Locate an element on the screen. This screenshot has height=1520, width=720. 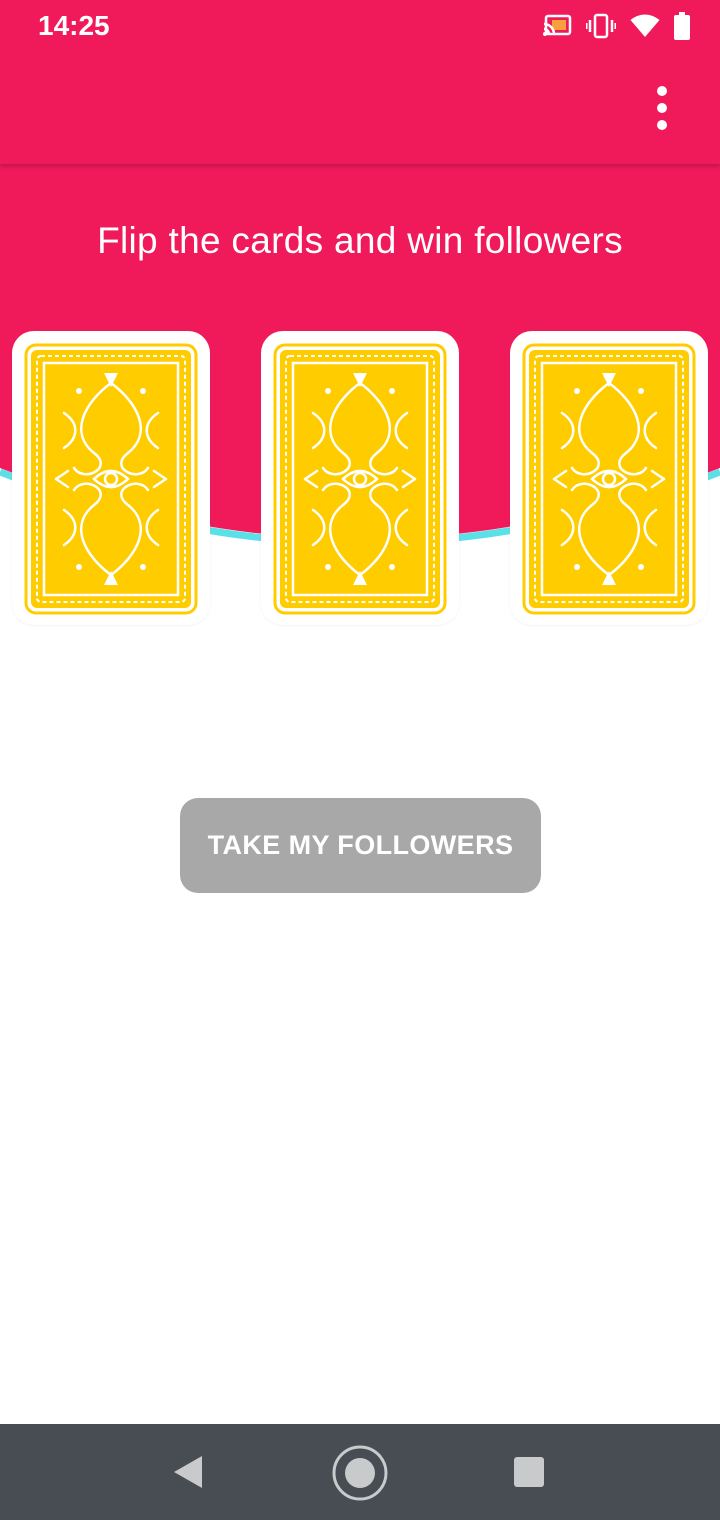
status-bar: 14:25 is located at coordinates (360, 26).